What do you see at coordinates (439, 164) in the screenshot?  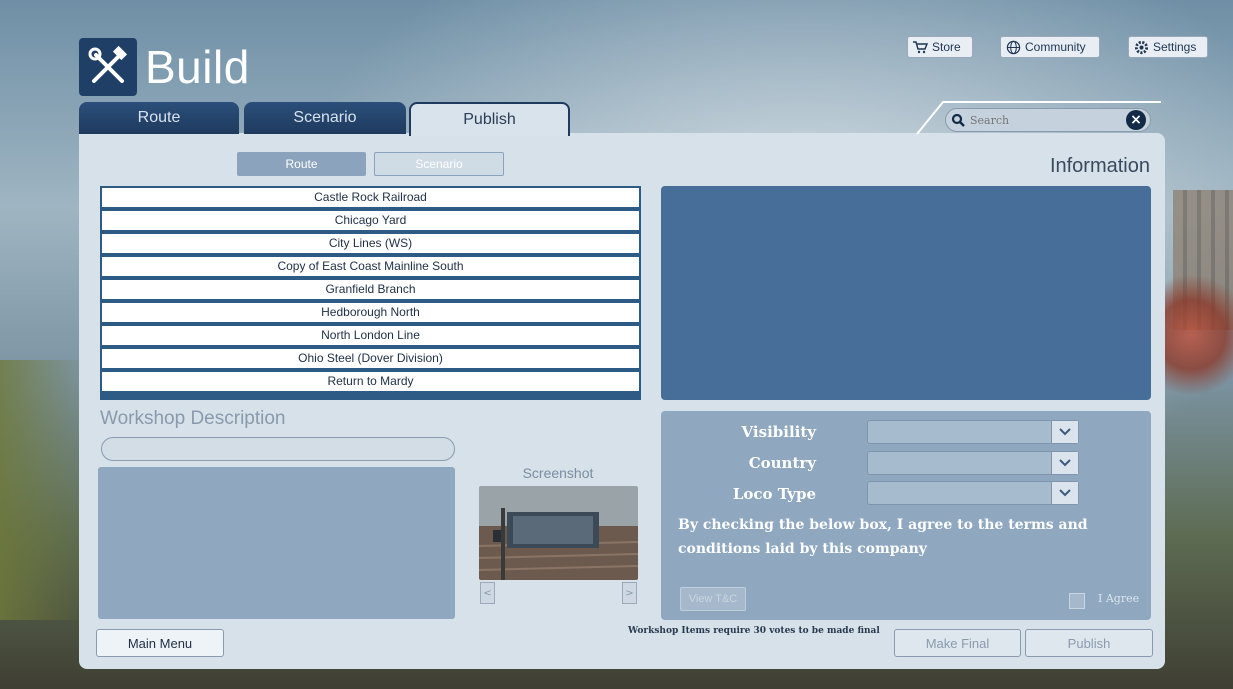 I see `segment-scenario: Scenario` at bounding box center [439, 164].